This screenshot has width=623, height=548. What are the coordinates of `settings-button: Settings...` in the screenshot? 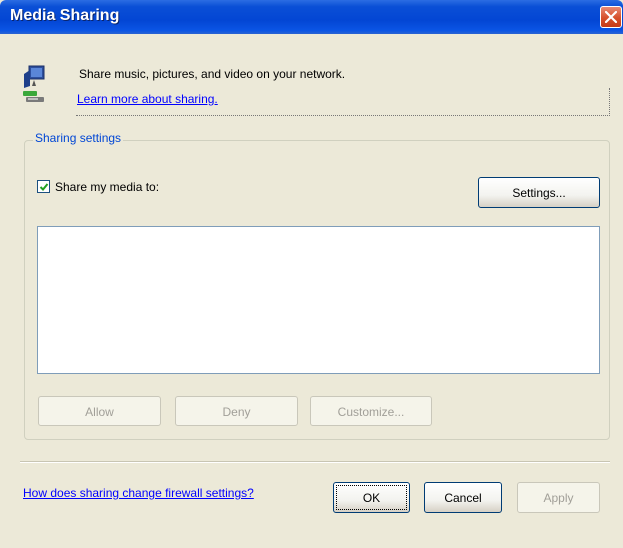 It's located at (539, 192).